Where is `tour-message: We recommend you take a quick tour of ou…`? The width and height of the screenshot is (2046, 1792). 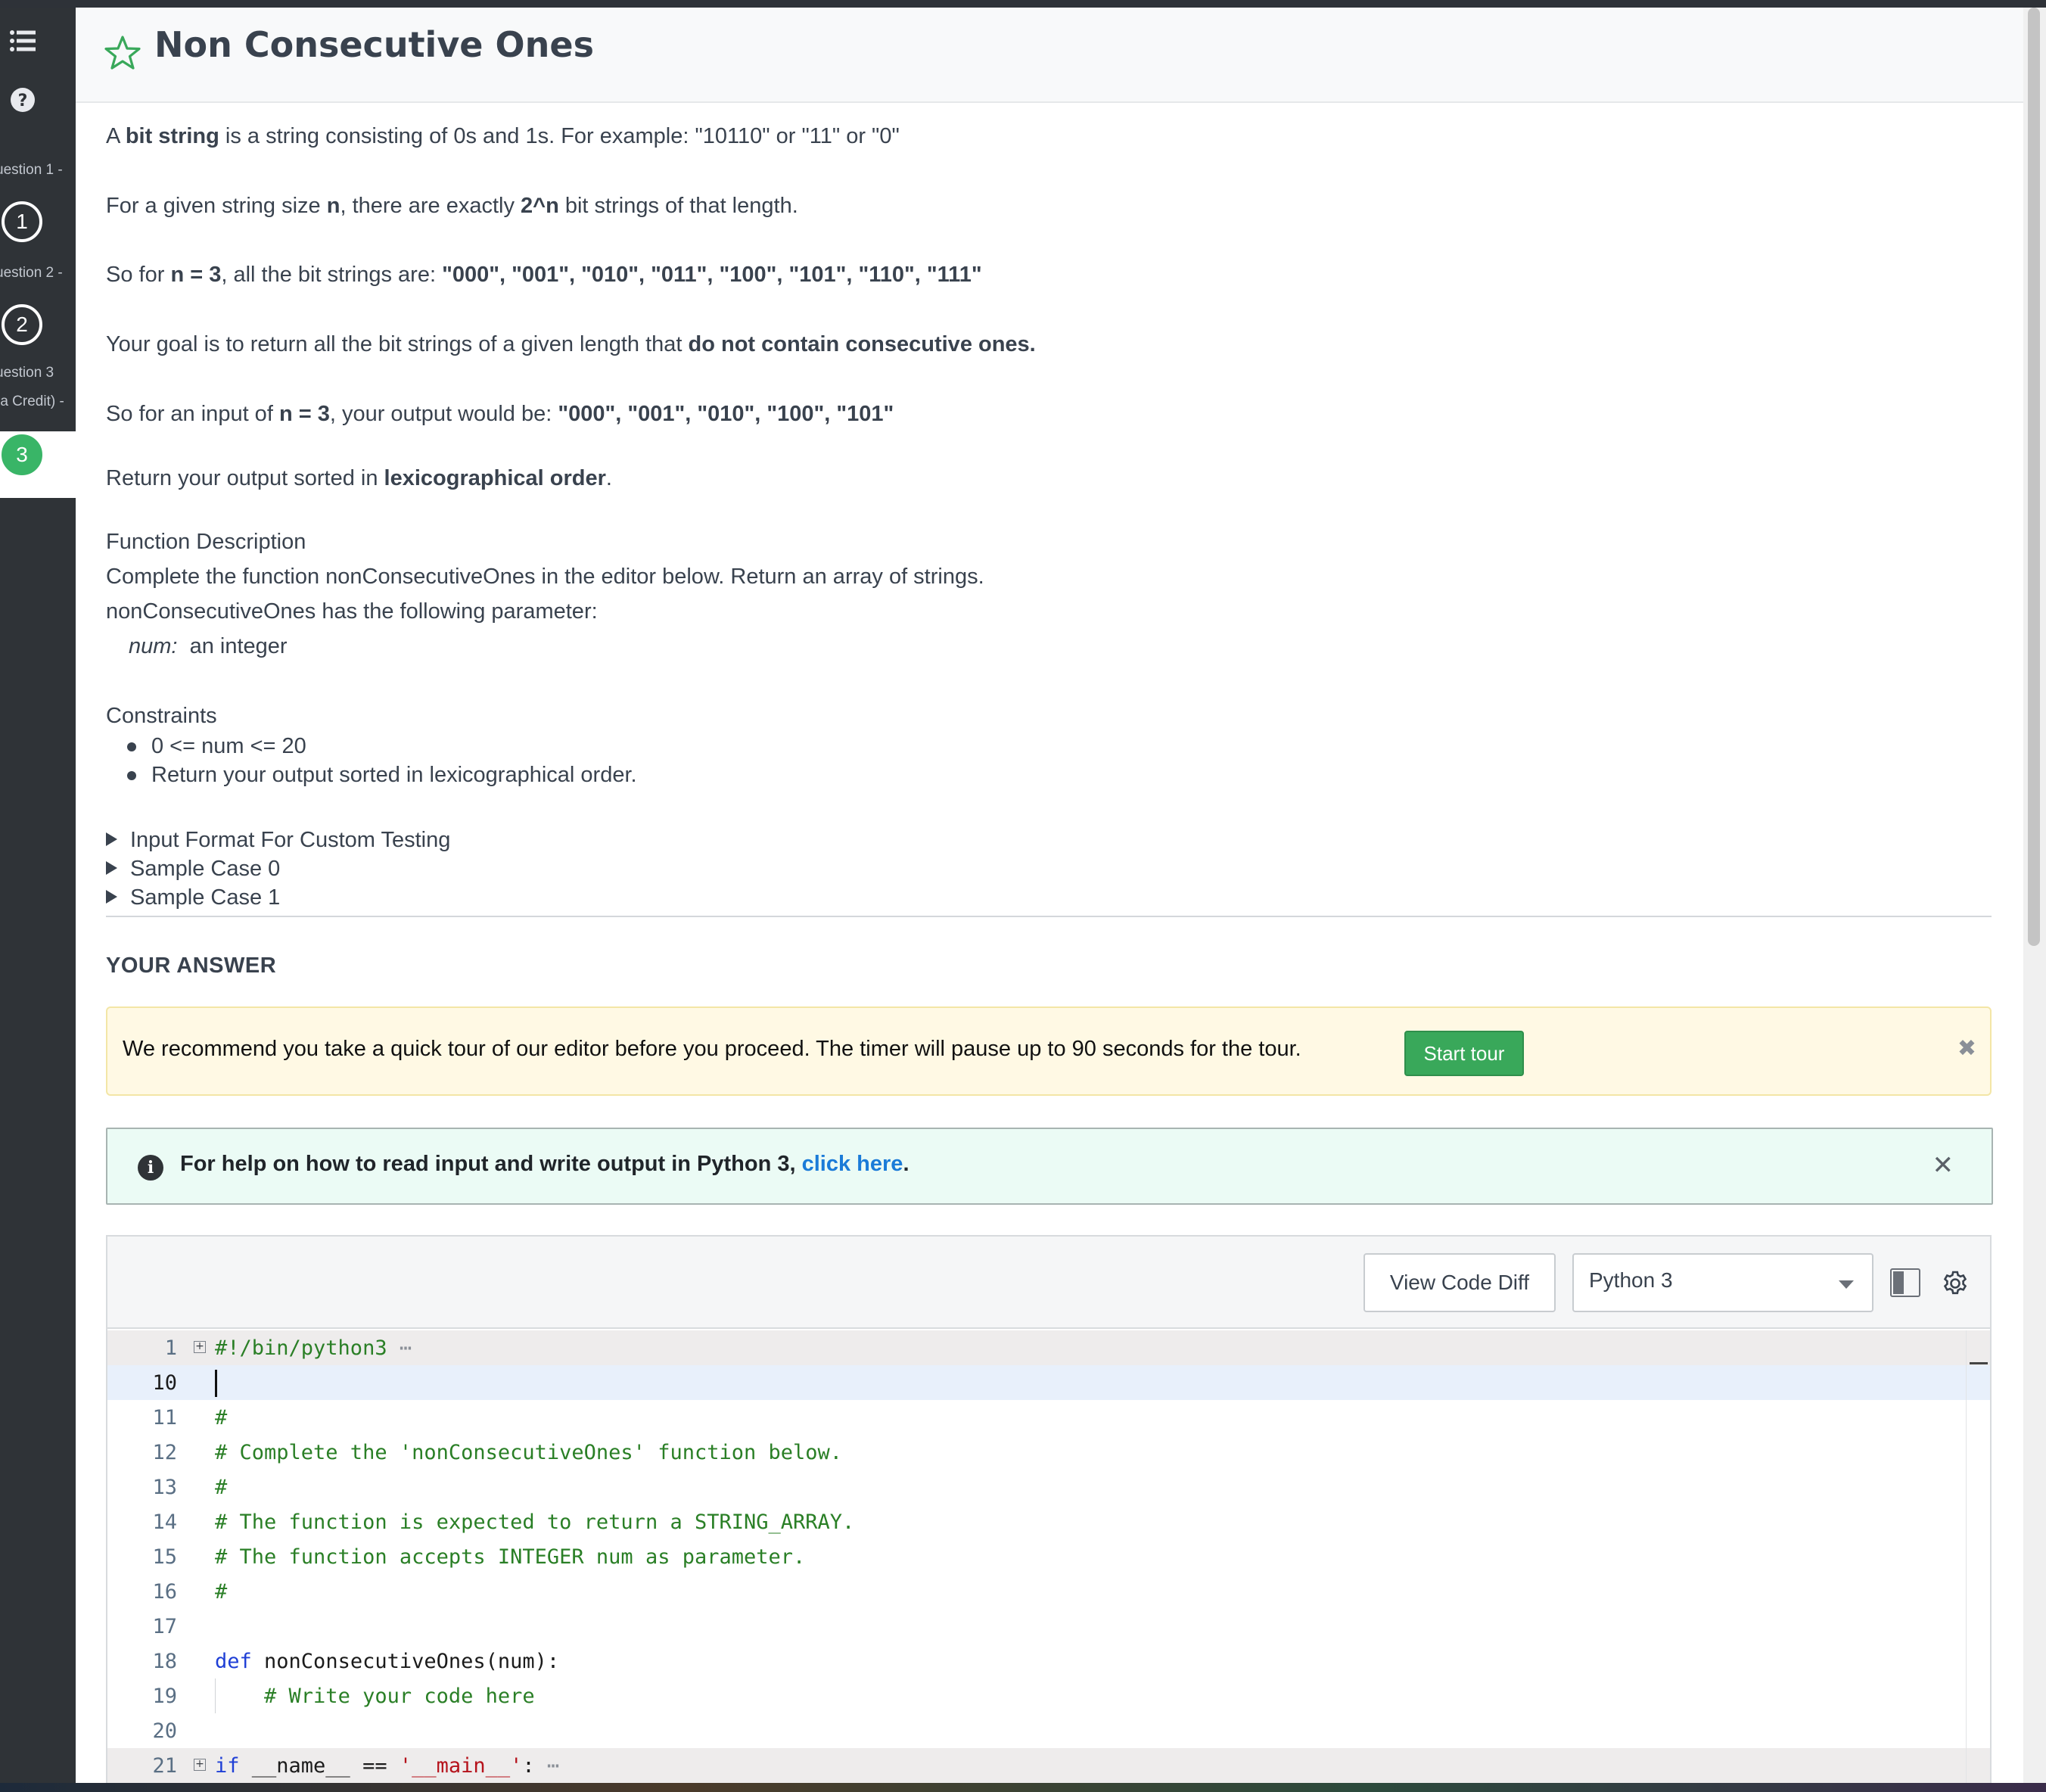 tour-message: We recommend you take a quick tour of ou… is located at coordinates (712, 1049).